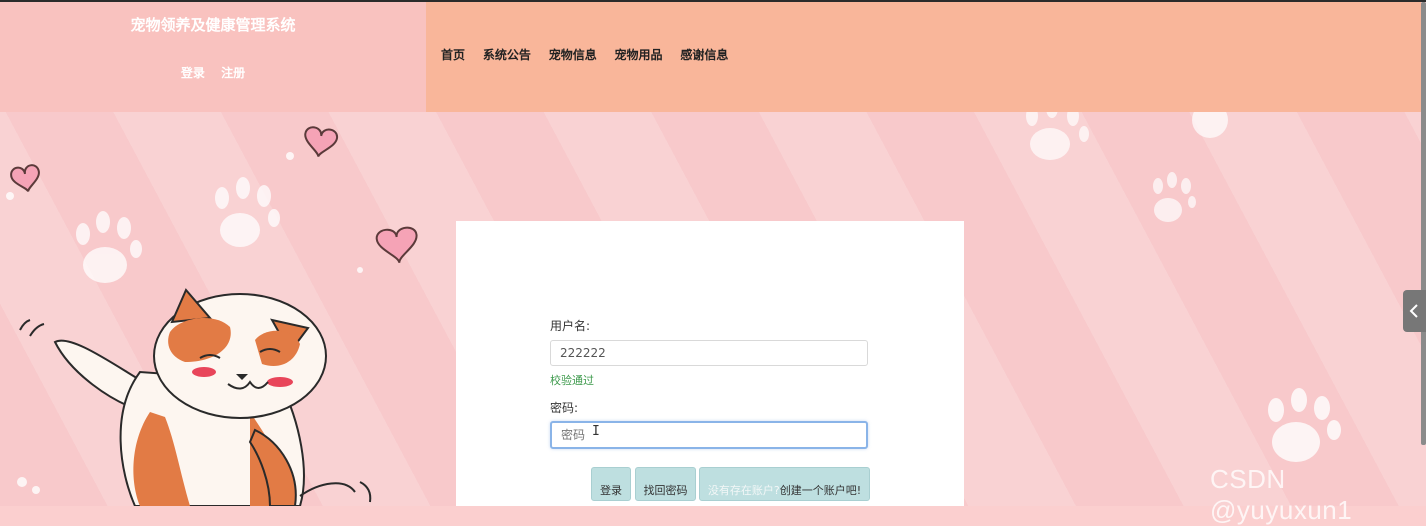 The width and height of the screenshot is (1426, 526). What do you see at coordinates (570, 326) in the screenshot?
I see `username-label: 用户名:` at bounding box center [570, 326].